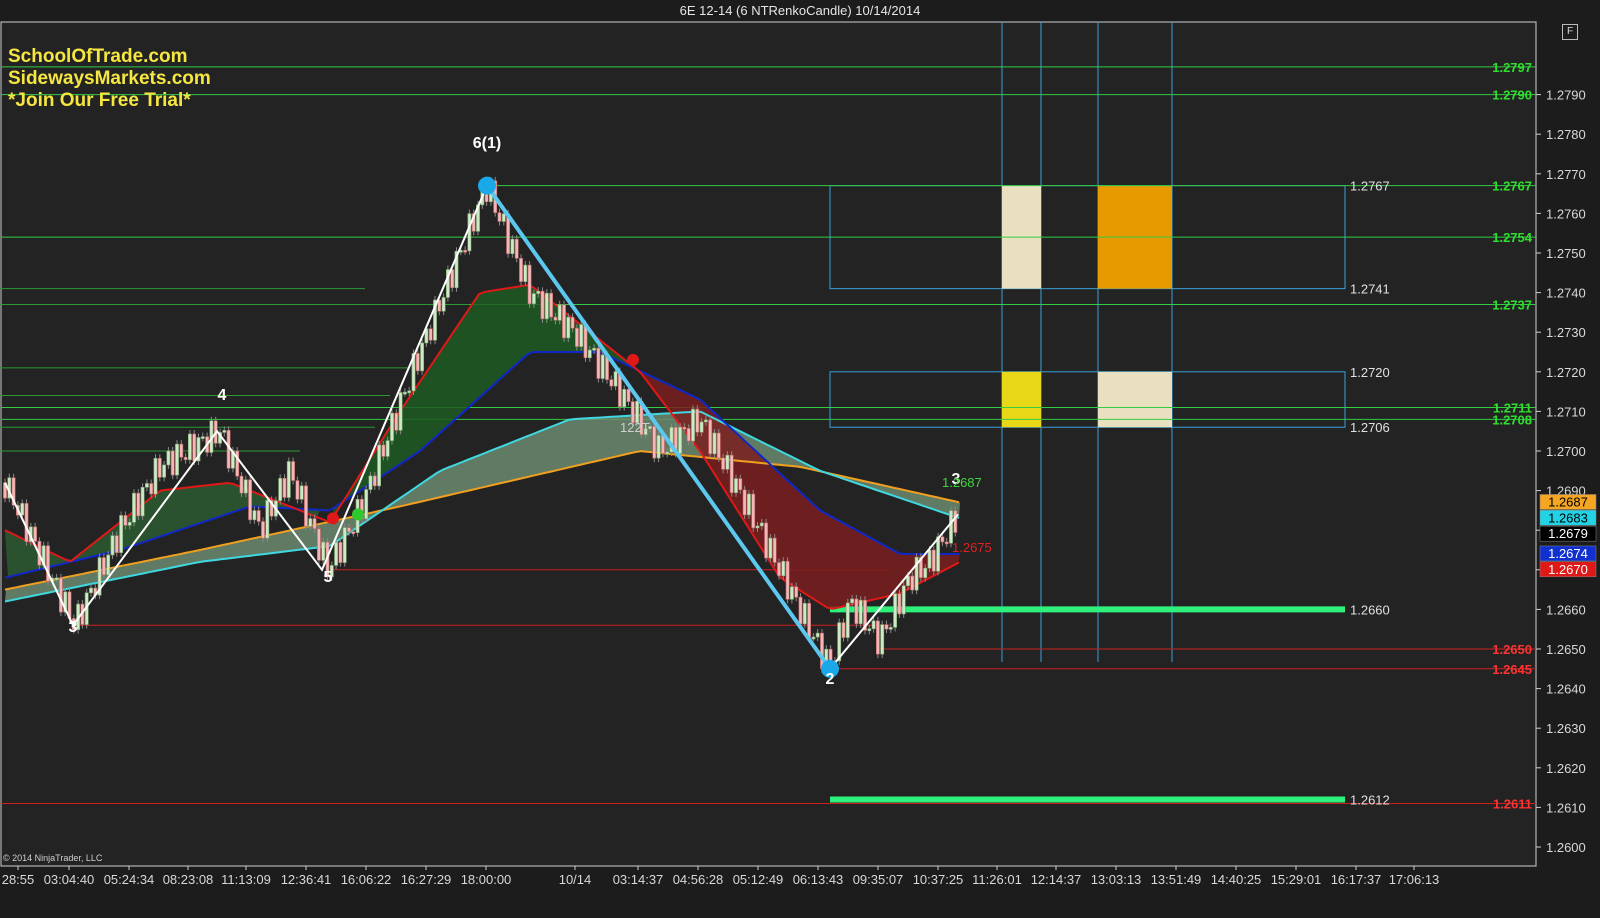 The height and width of the screenshot is (918, 1600). I want to click on x-tick-label: 28:55, so click(18, 879).